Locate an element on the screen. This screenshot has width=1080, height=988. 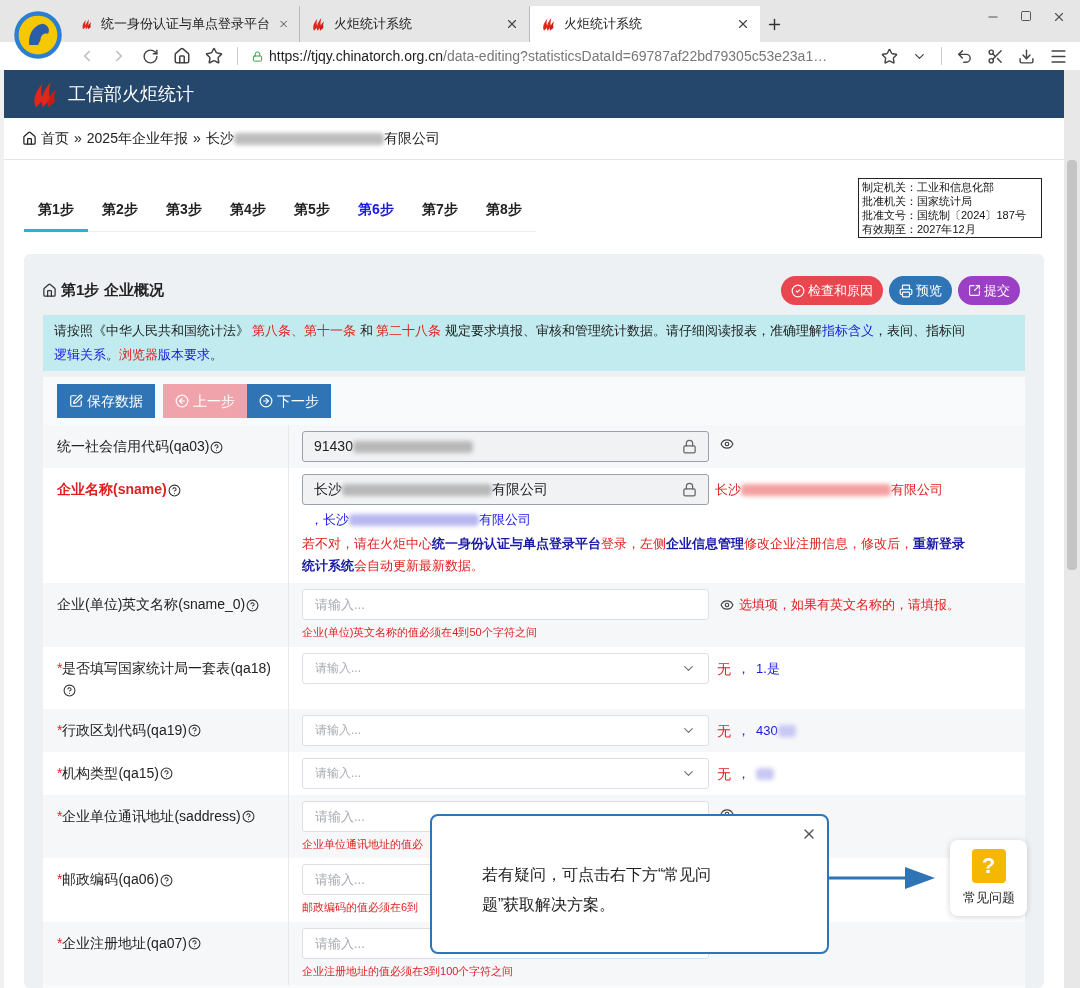
step-tab: 第7步 is located at coordinates (440, 211).